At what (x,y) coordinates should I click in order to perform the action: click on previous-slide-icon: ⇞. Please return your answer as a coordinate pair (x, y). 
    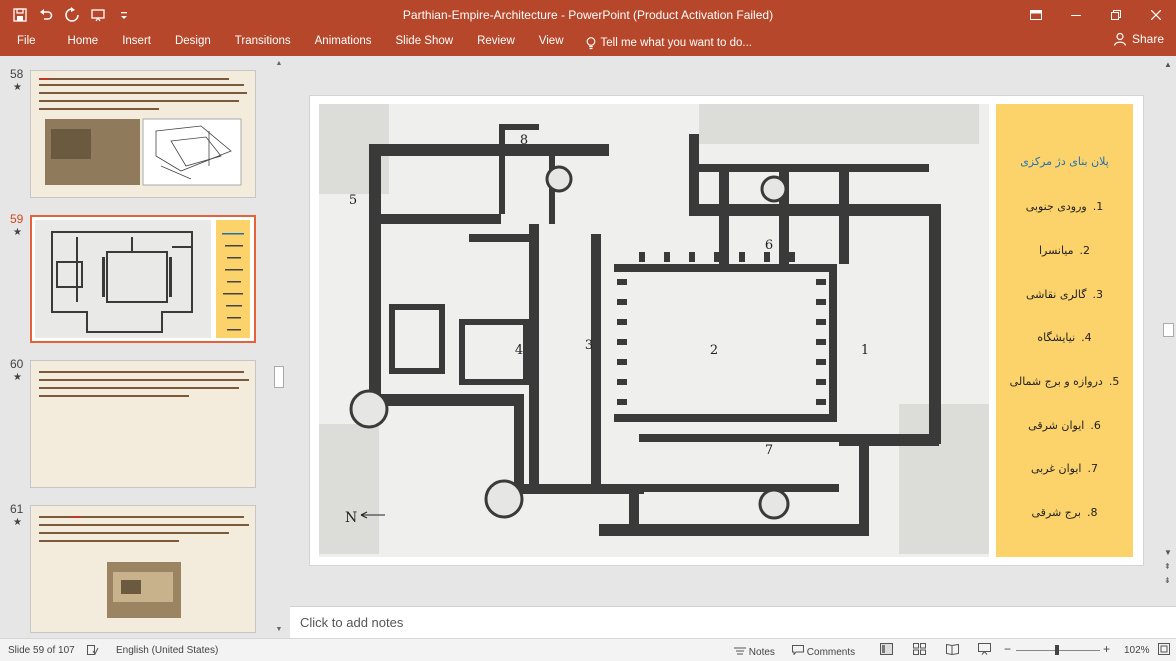
    Looking at the image, I should click on (1167, 566).